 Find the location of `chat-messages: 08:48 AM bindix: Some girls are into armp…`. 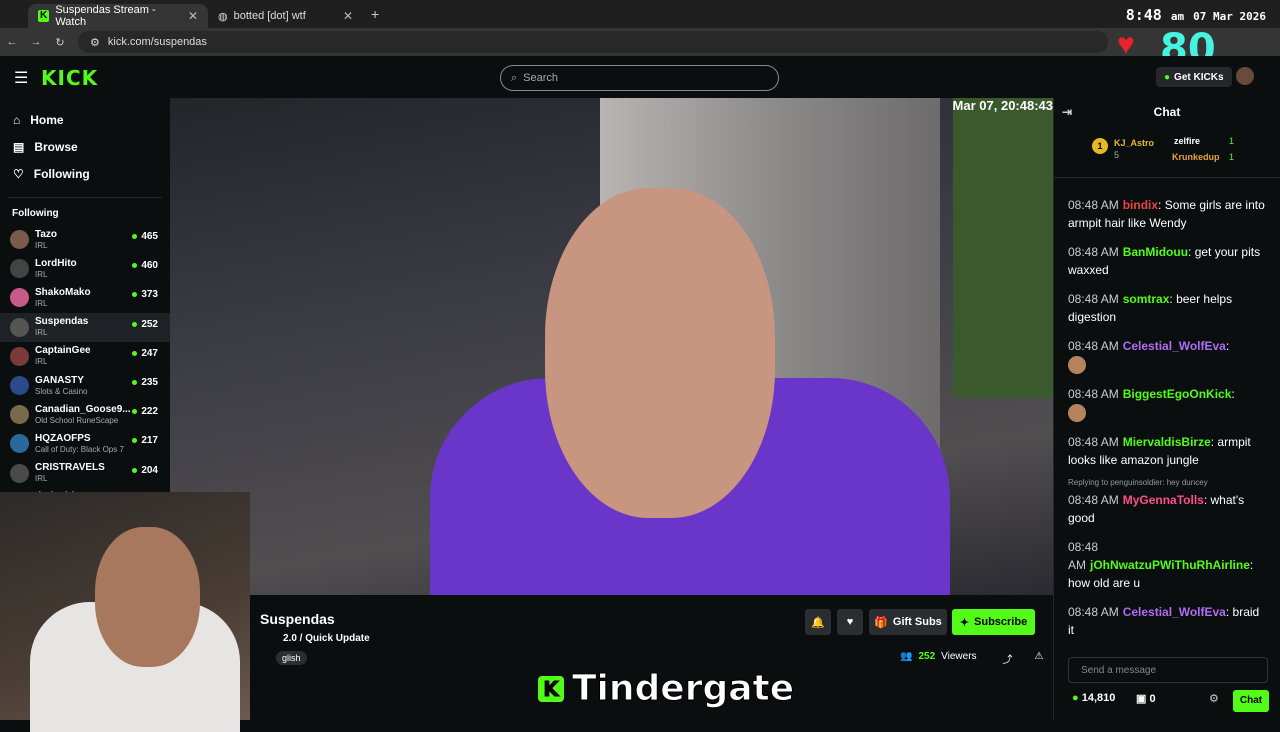

chat-messages: 08:48 AM bindix: Some girls are into armp… is located at coordinates (1167, 409).